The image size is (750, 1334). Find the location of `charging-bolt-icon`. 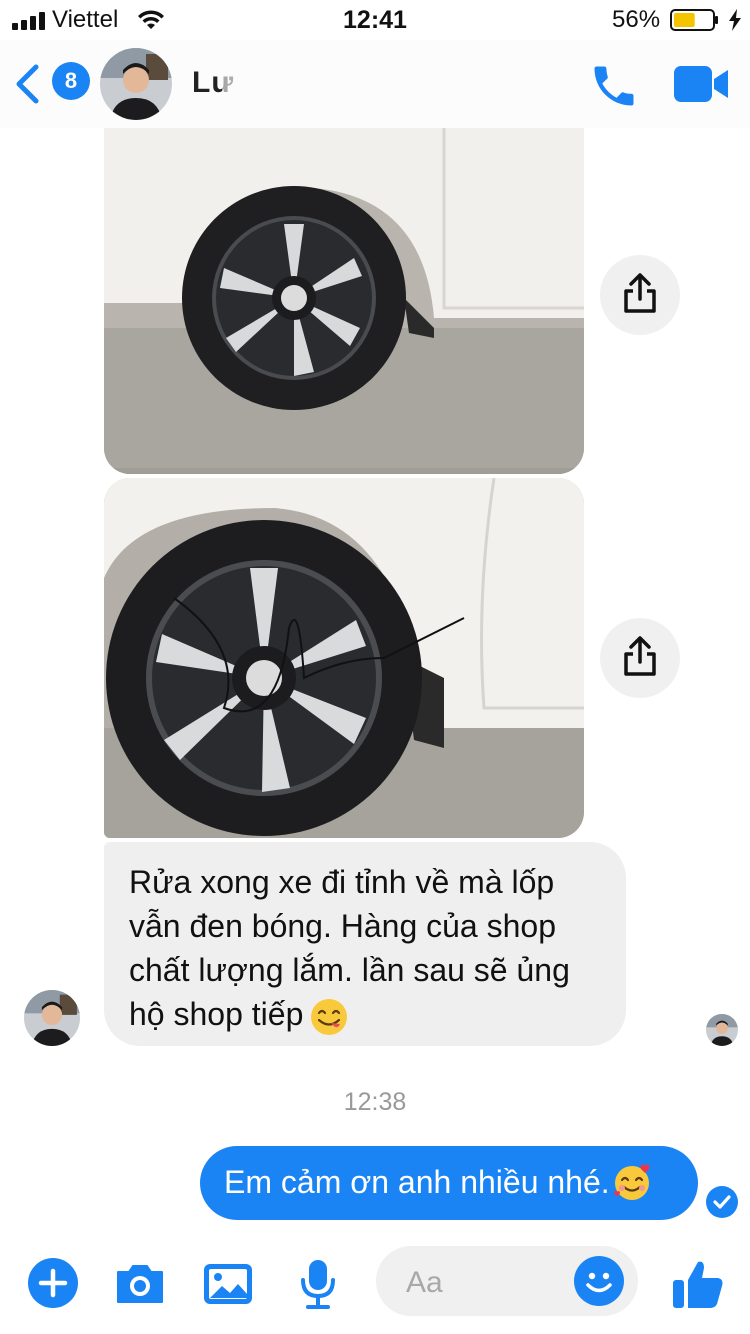

charging-bolt-icon is located at coordinates (735, 20).